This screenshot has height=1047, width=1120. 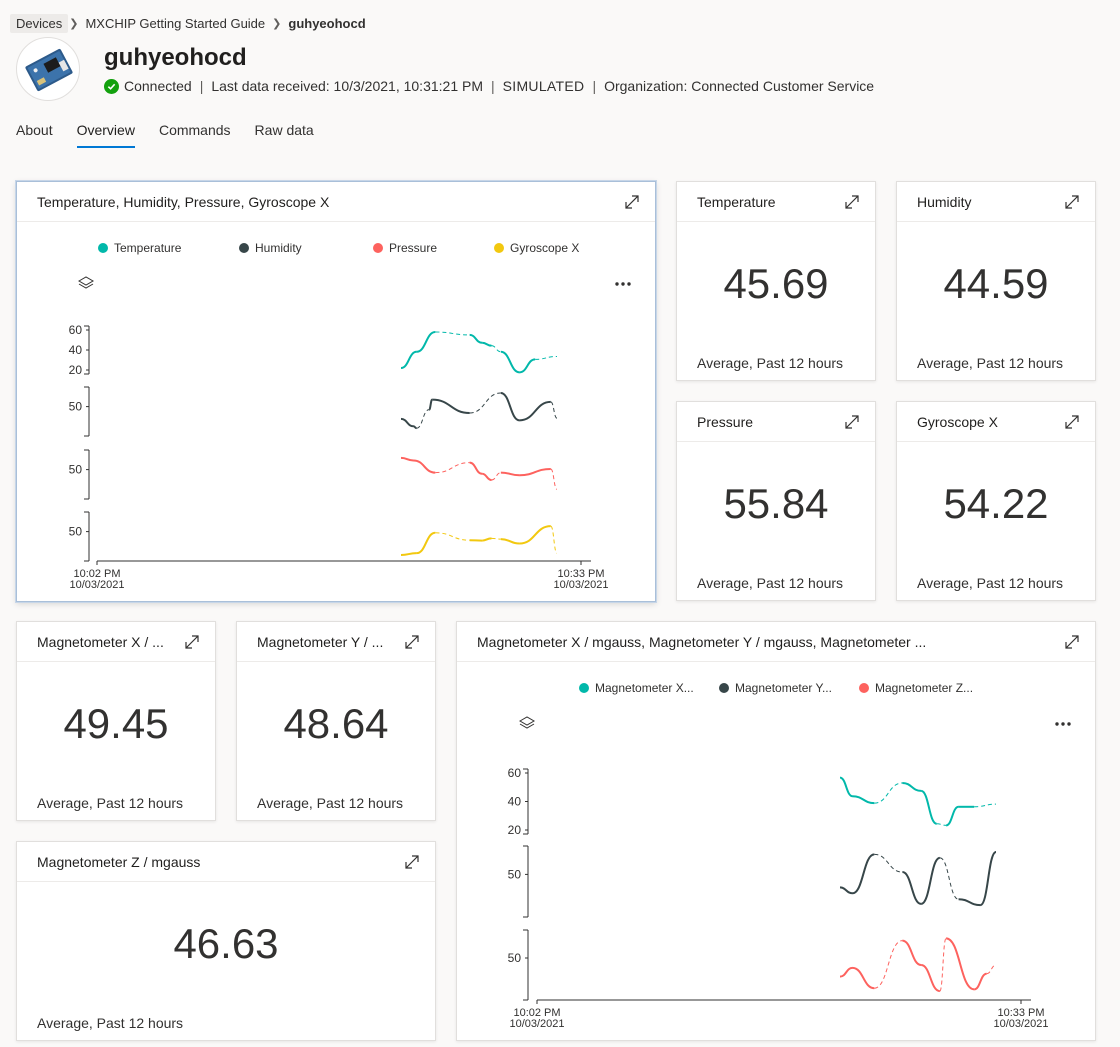 What do you see at coordinates (284, 135) in the screenshot?
I see `tab-raw-data: Raw data` at bounding box center [284, 135].